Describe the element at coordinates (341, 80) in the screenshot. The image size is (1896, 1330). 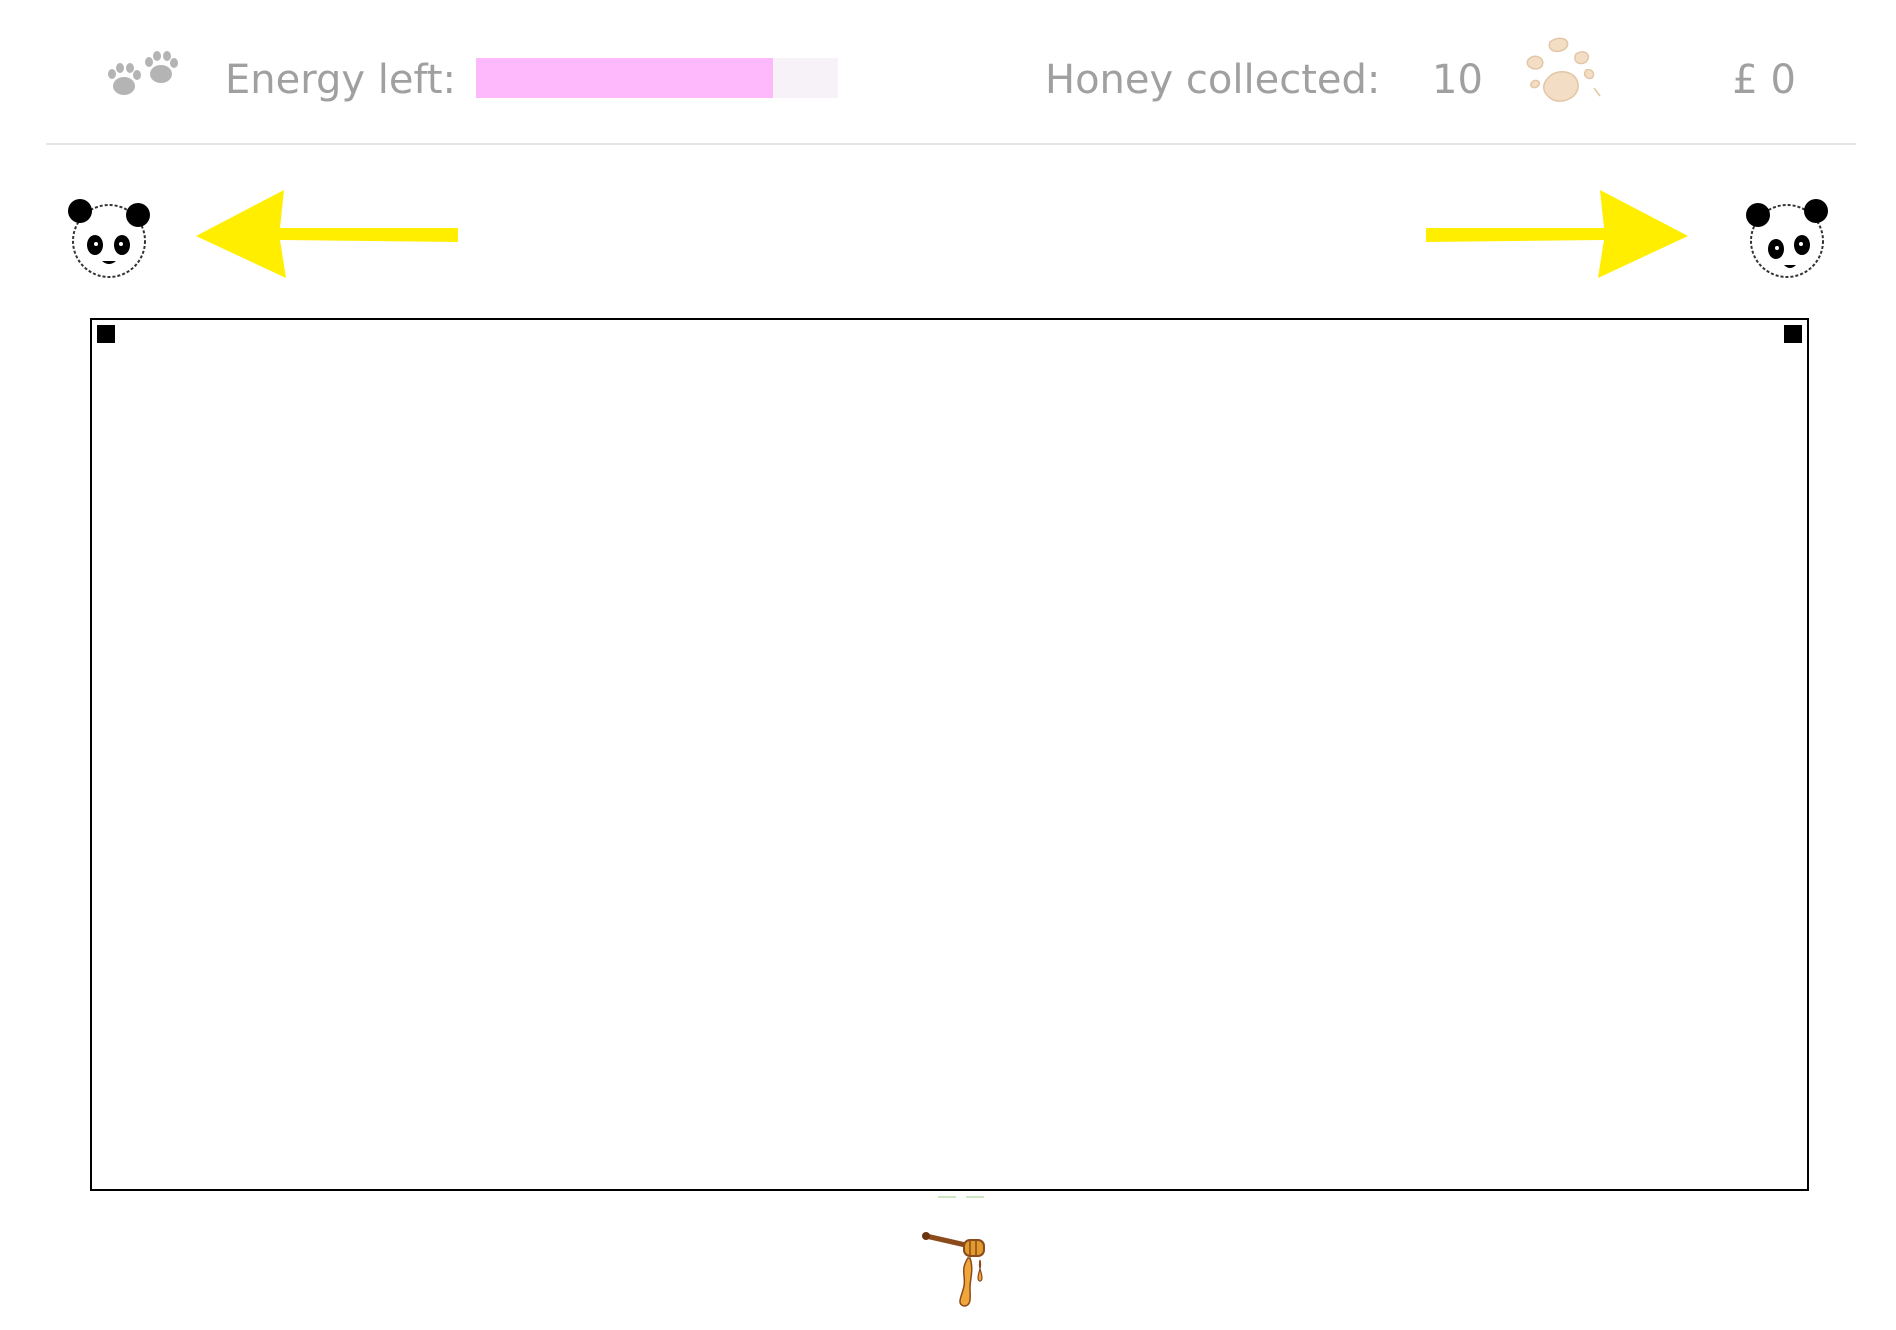
I see `energy-label: Energy left:` at that location.